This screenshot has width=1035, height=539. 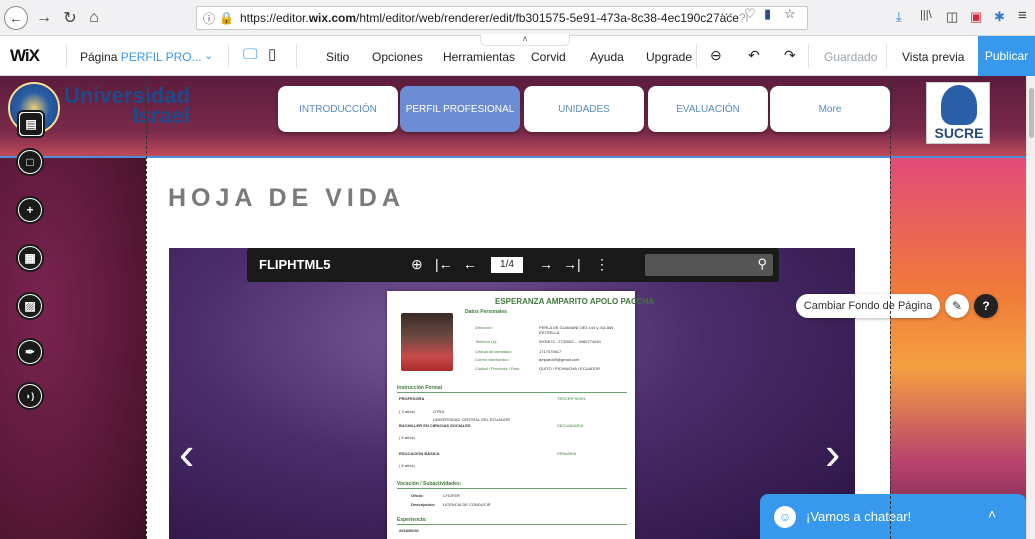 I want to click on page-guide-right, so click(x=890, y=307).